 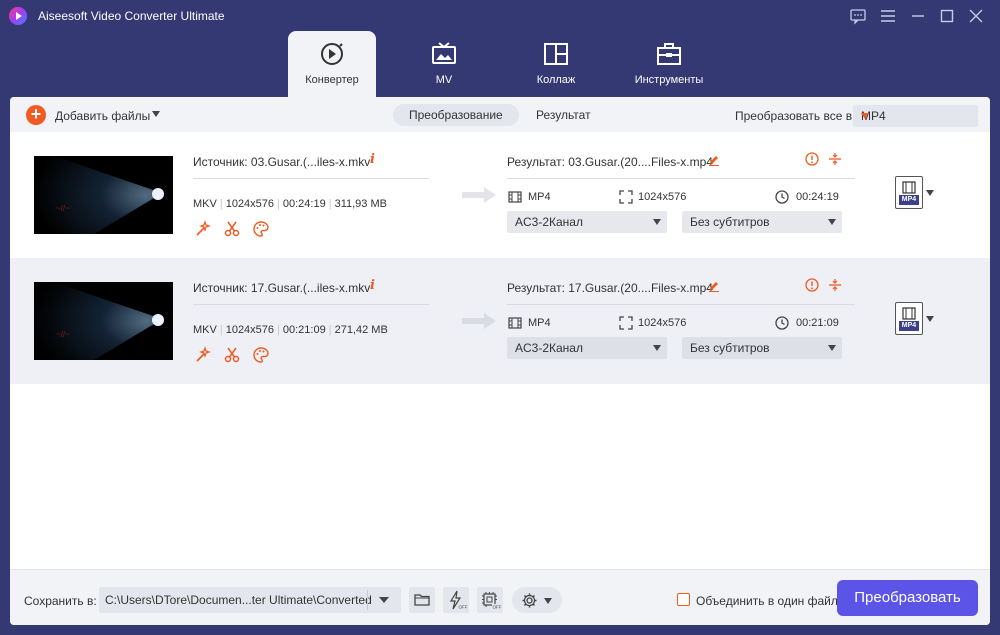 I want to click on arrow-right-icon, so click(x=479, y=321).